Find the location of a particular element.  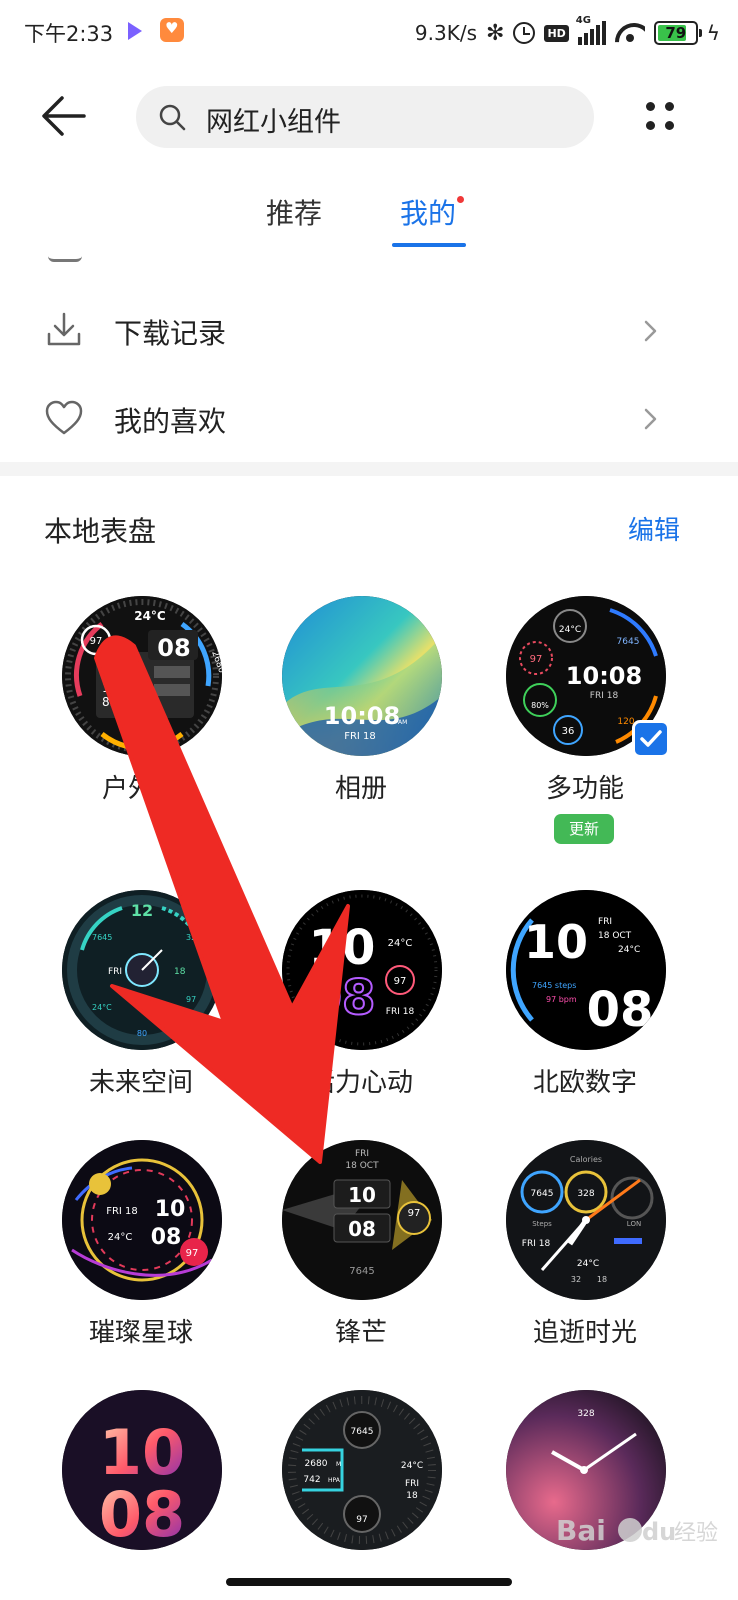

watch-face-thumbnail: FRI 18 OCT 10 08 97 7645 is located at coordinates (362, 1220).